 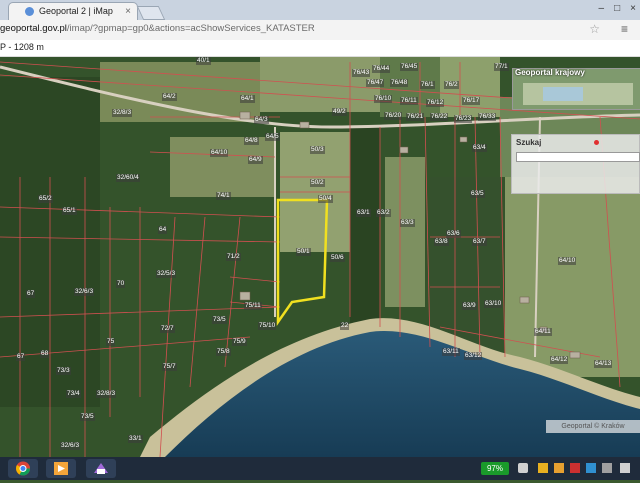 What do you see at coordinates (594, 29) in the screenshot?
I see `bookmark-star-icon: ☆` at bounding box center [594, 29].